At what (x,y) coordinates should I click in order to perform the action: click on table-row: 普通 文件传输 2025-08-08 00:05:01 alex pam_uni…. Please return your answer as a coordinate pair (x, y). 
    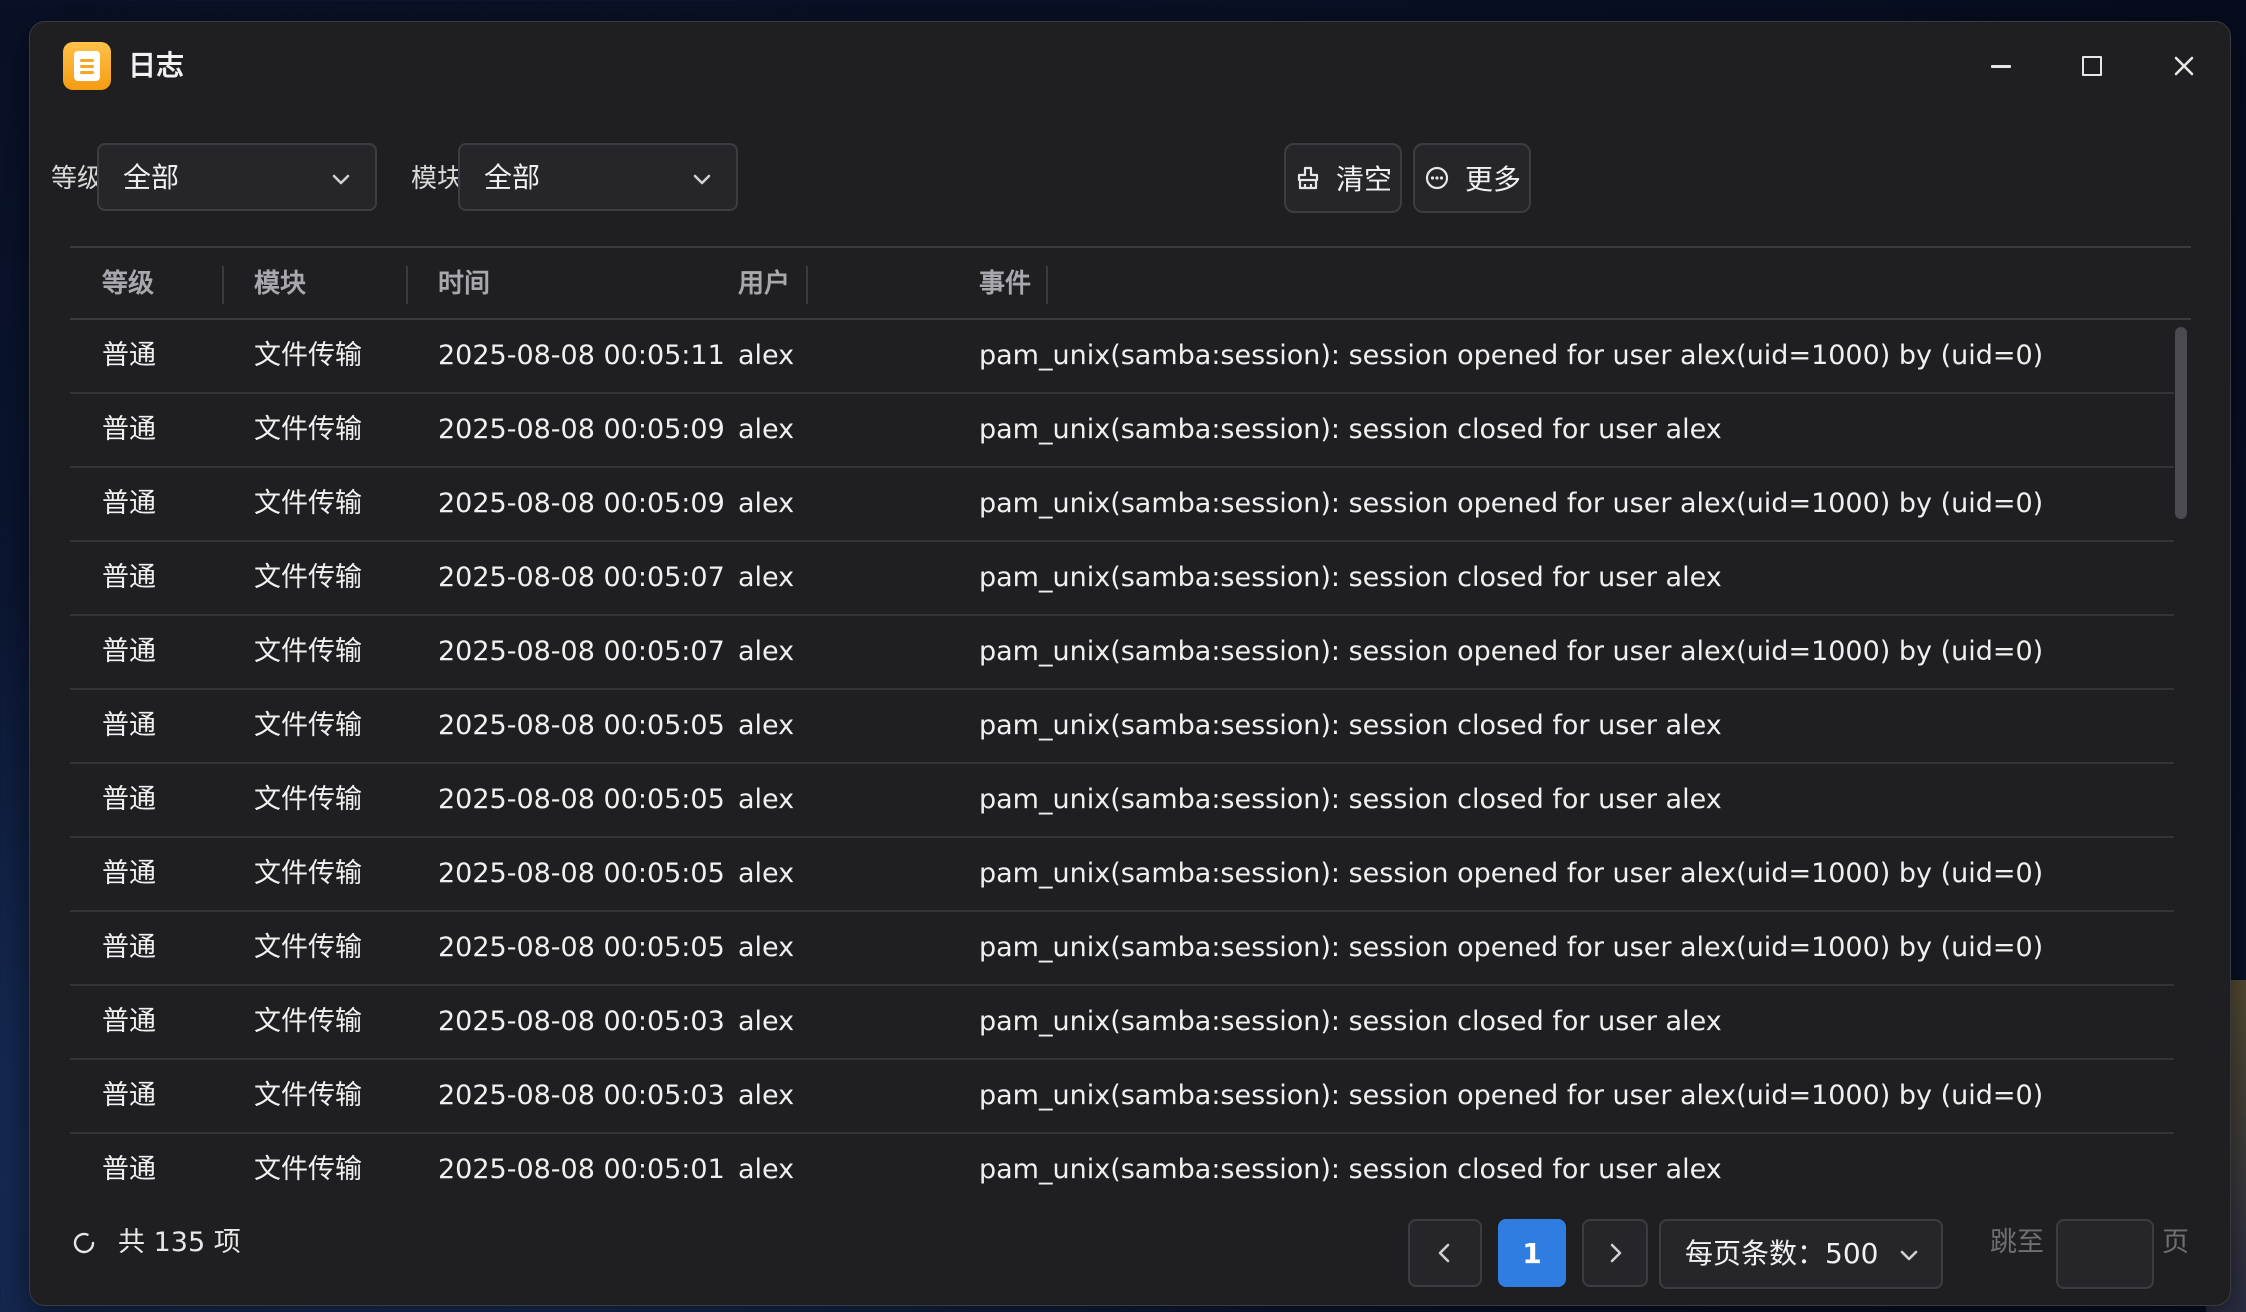
    Looking at the image, I should click on (1122, 1160).